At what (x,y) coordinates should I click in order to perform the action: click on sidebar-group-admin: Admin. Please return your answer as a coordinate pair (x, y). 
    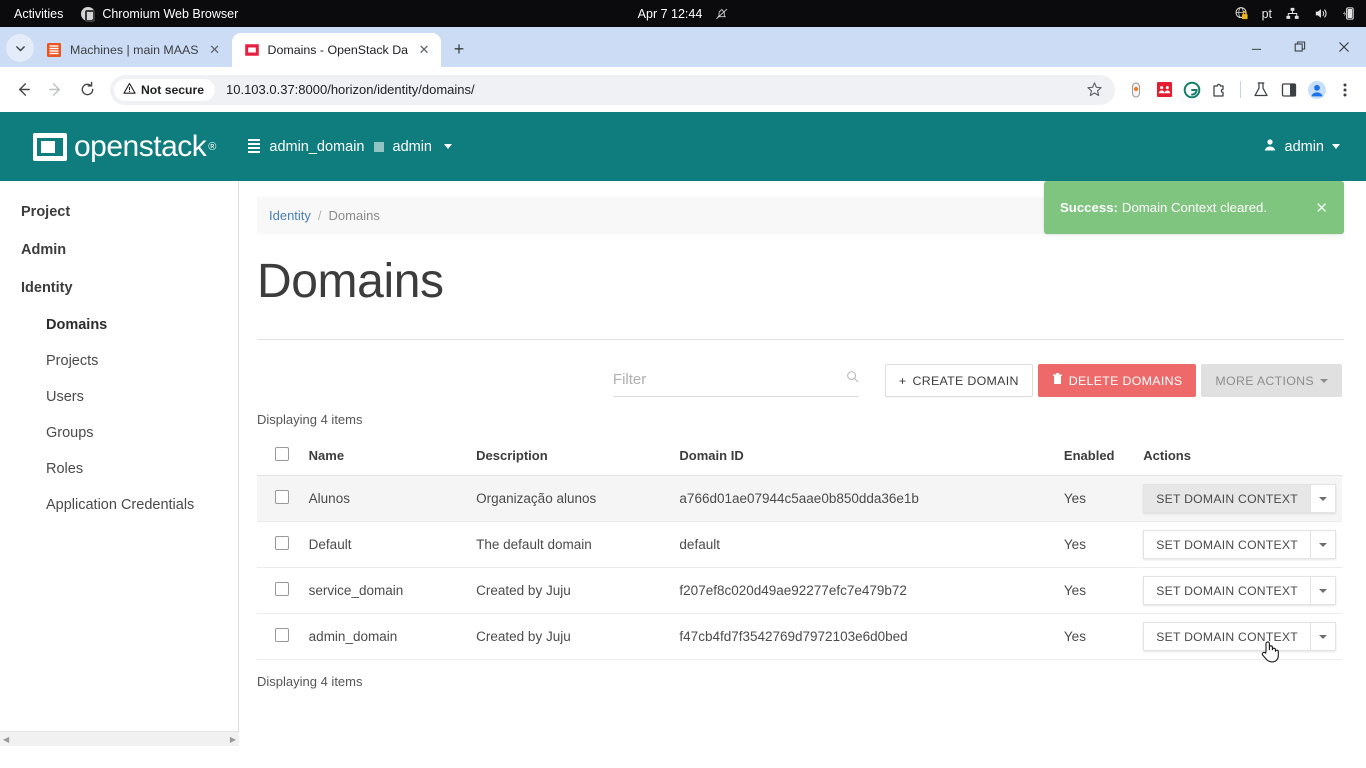
    Looking at the image, I should click on (119, 250).